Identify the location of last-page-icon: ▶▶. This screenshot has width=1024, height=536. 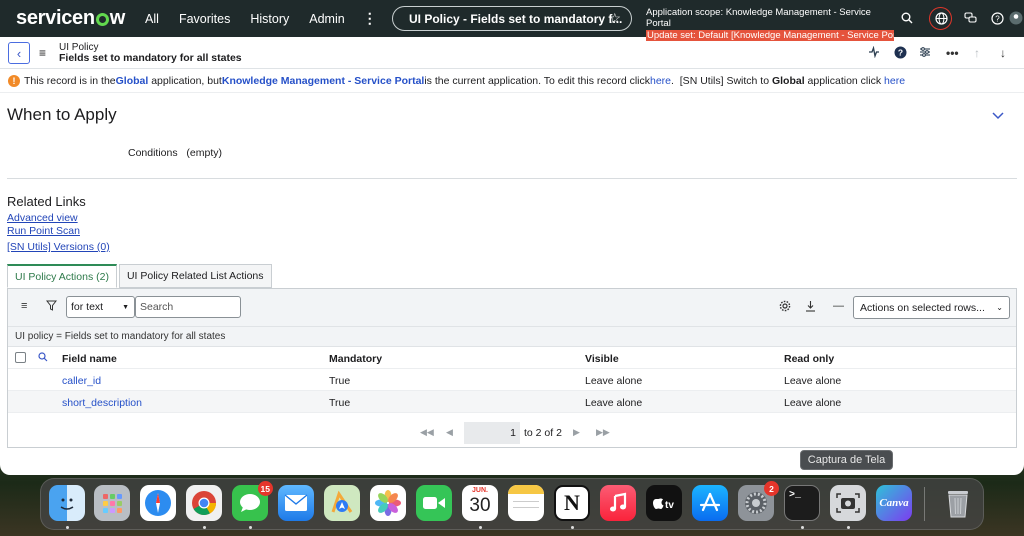
(603, 432).